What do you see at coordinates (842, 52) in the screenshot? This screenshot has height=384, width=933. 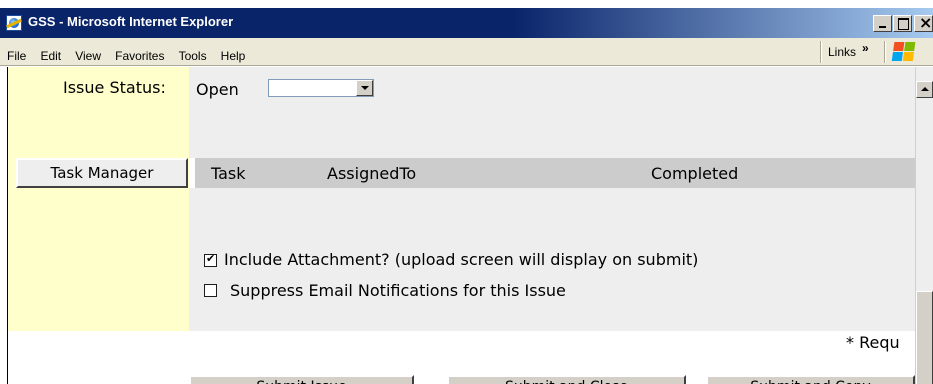 I see `links-toolbar: Links` at bounding box center [842, 52].